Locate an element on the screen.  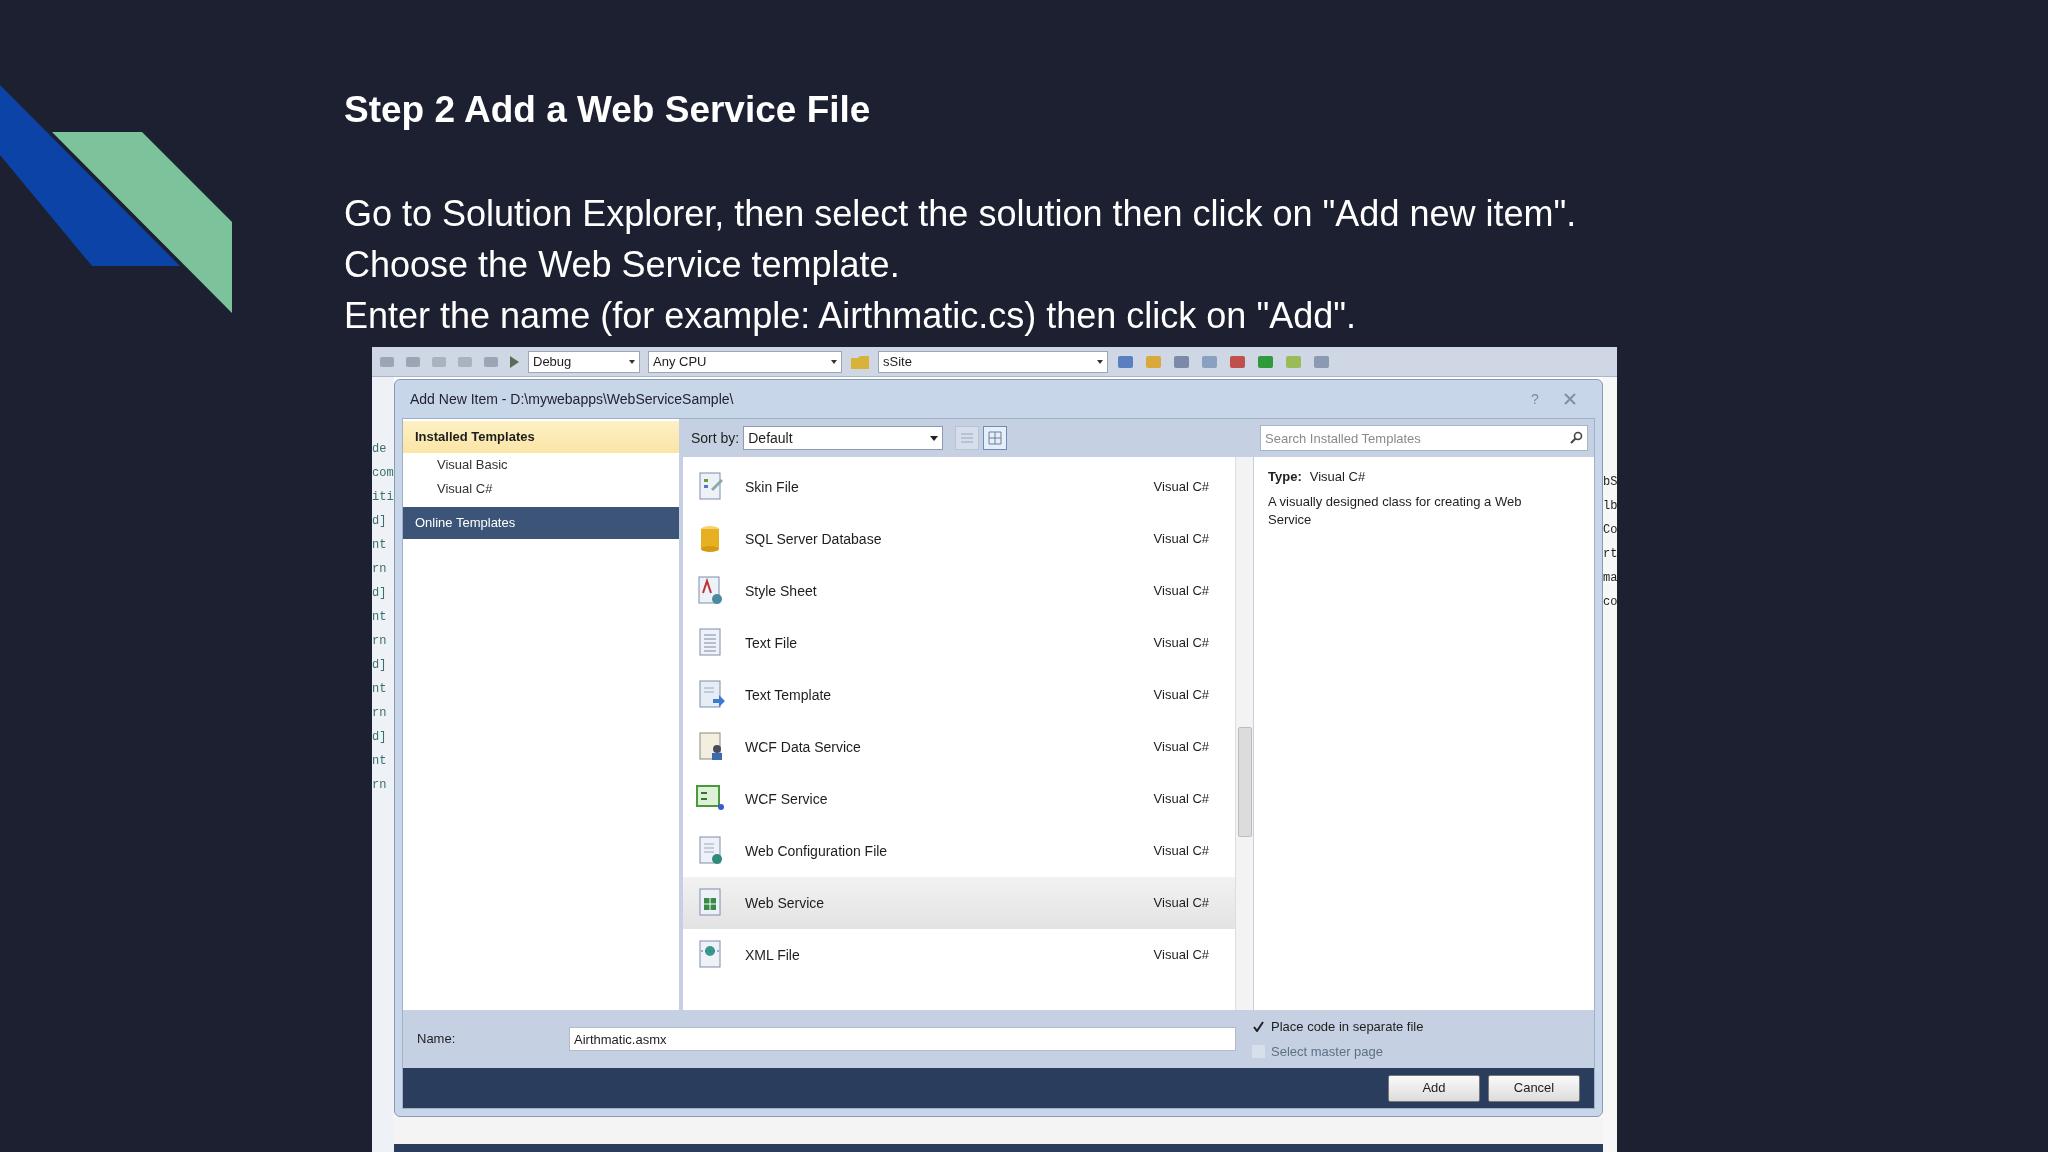
grid-icon is located at coordinates (995, 438).